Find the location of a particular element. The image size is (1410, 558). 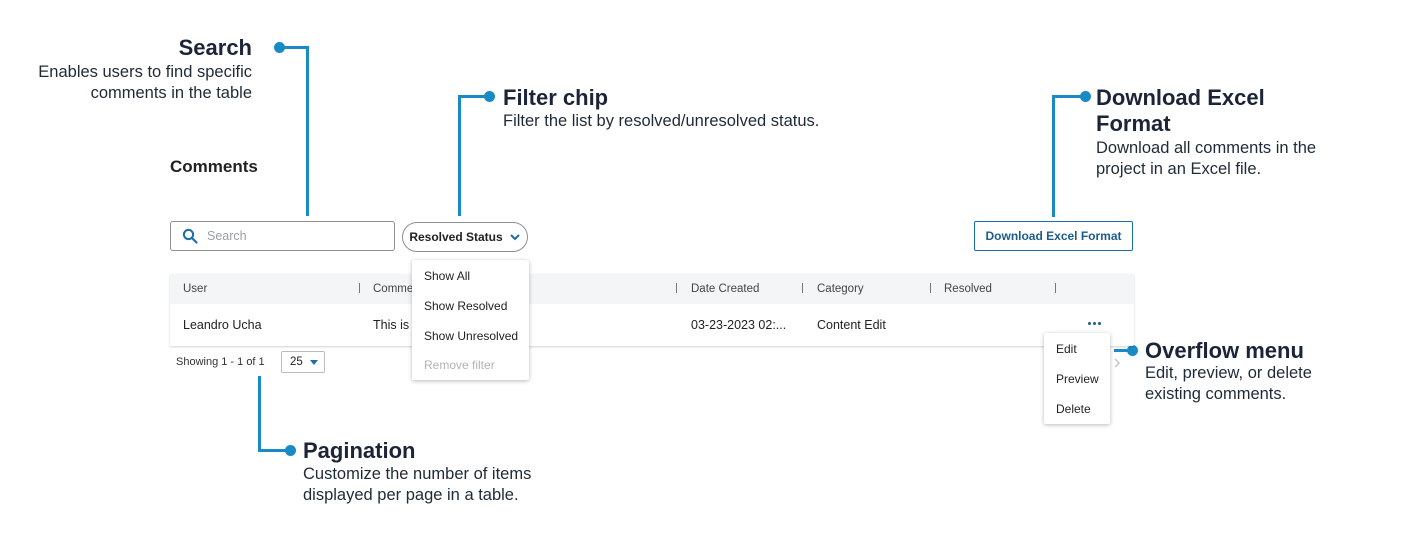

chevron-right-icon is located at coordinates (1117, 365).